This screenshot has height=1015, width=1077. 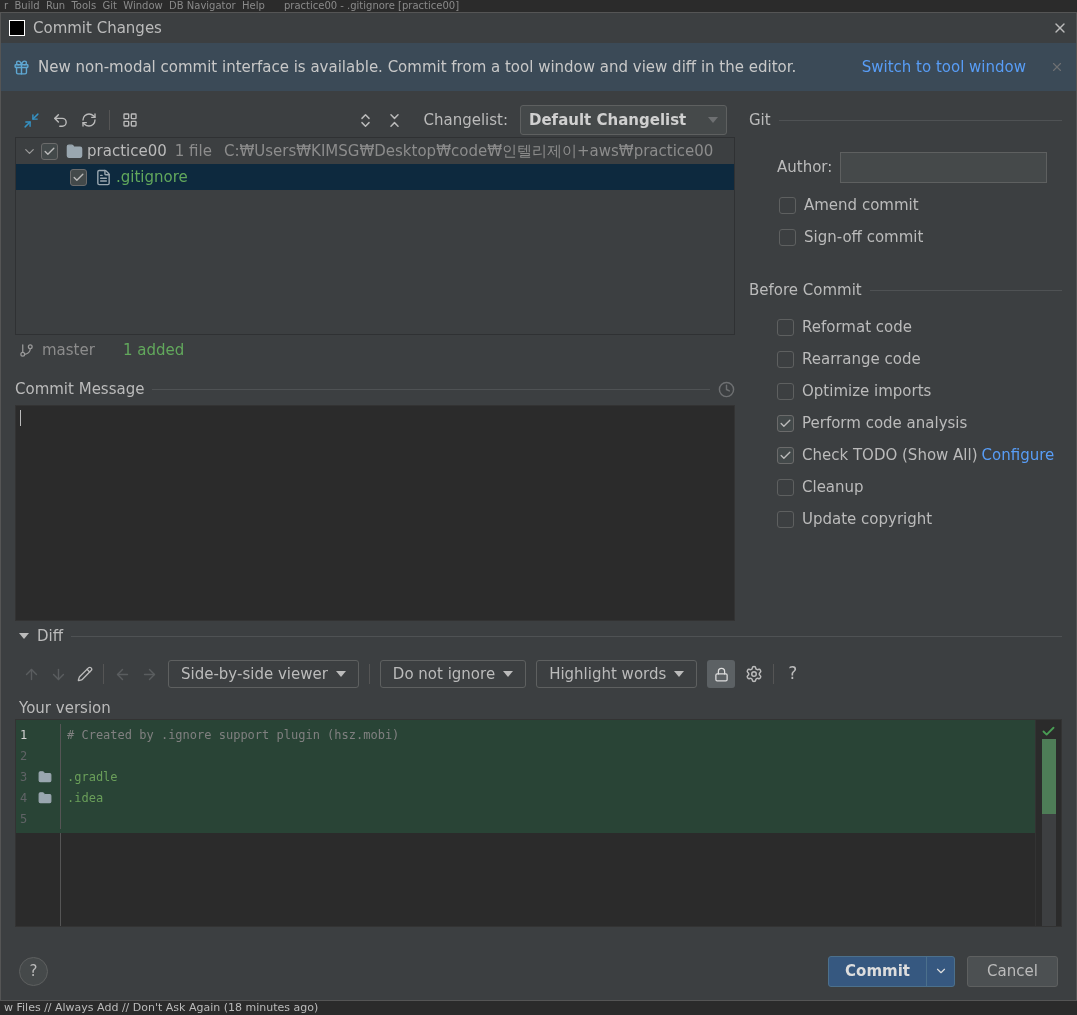 What do you see at coordinates (263, 674) in the screenshot?
I see `viewer-dropdown: Side-by-side viewer` at bounding box center [263, 674].